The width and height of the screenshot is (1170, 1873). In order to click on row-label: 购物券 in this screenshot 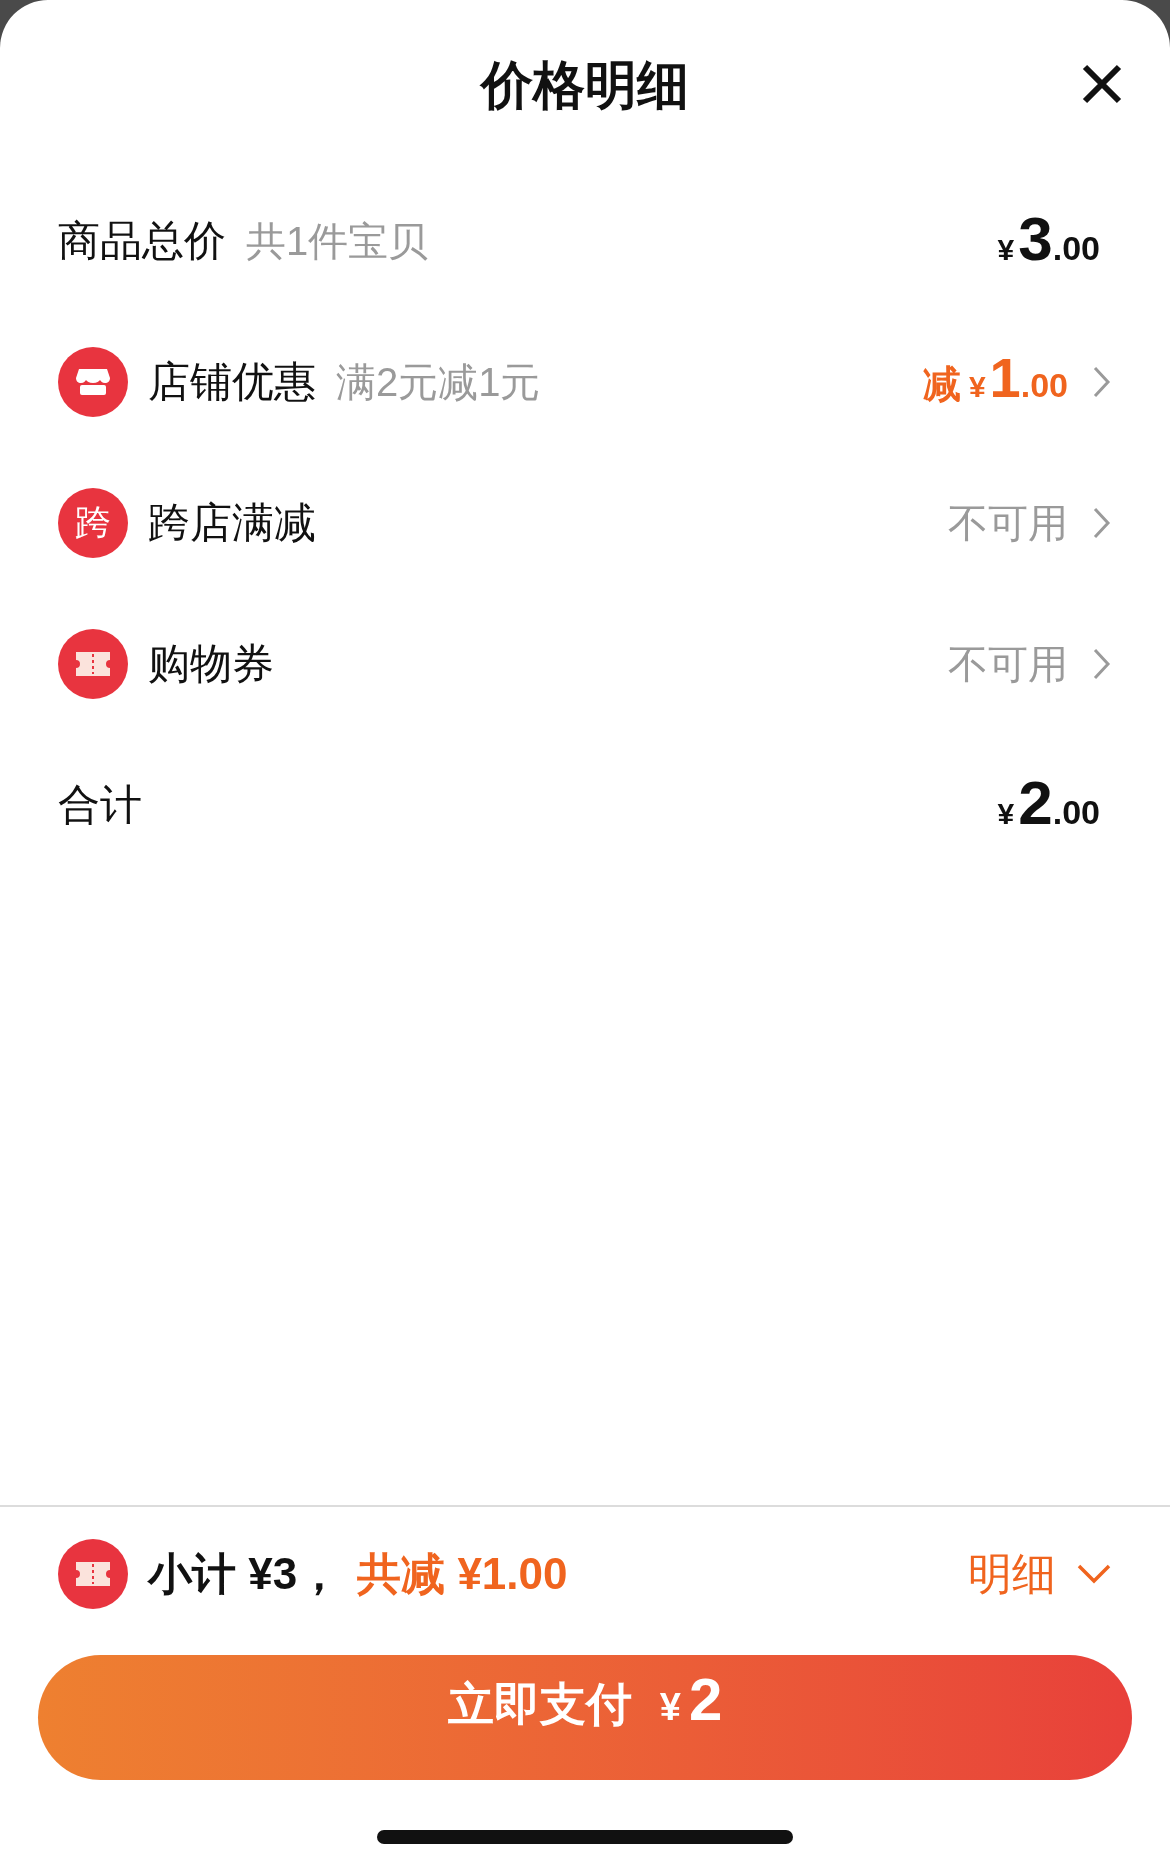, I will do `click(211, 664)`.